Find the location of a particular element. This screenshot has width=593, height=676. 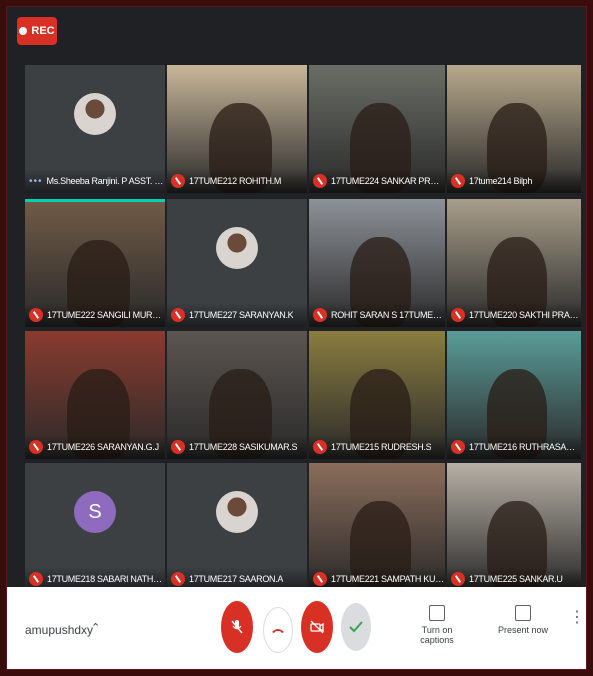

participant-tile: 17TUME226 SARANYAN.G.J is located at coordinates (95, 395).